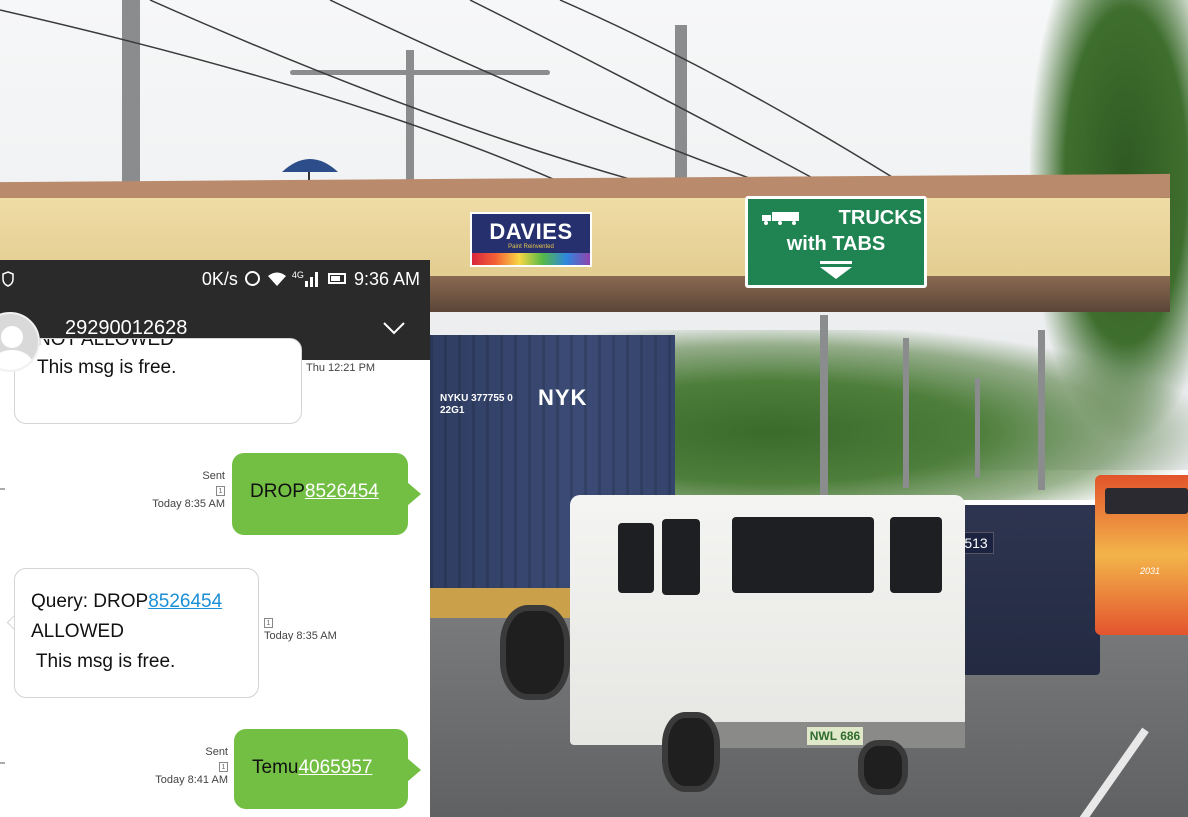 Image resolution: width=1188 pixels, height=817 pixels. I want to click on jeepney-wheel, so click(691, 752).